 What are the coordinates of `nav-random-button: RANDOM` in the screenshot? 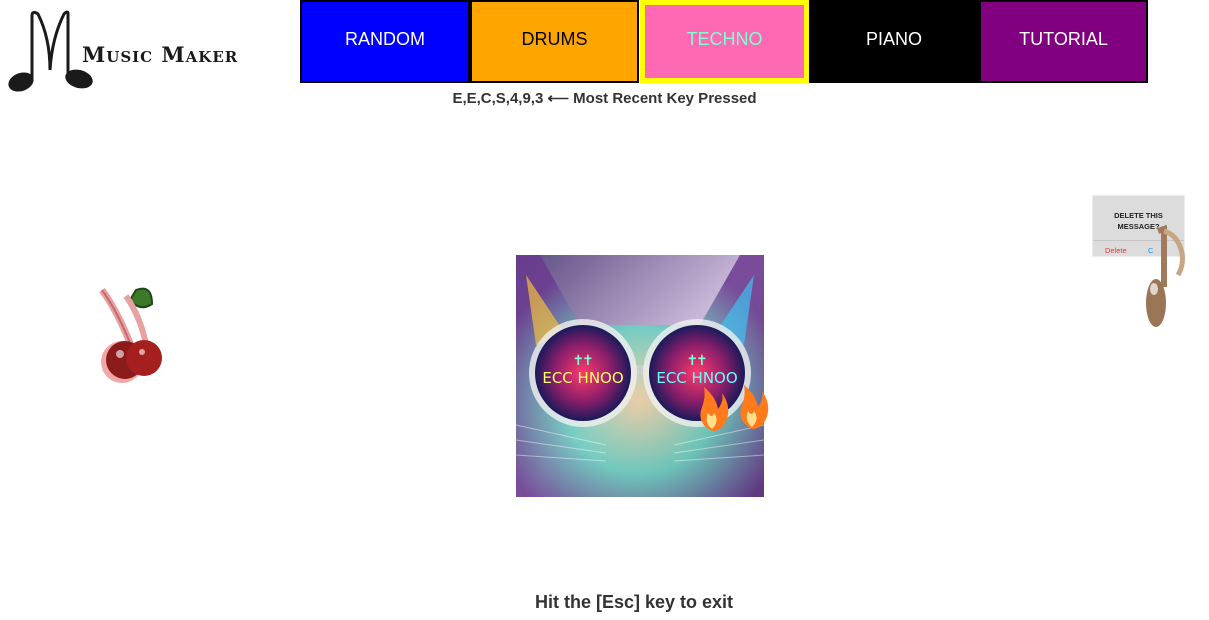 It's located at (385, 41).